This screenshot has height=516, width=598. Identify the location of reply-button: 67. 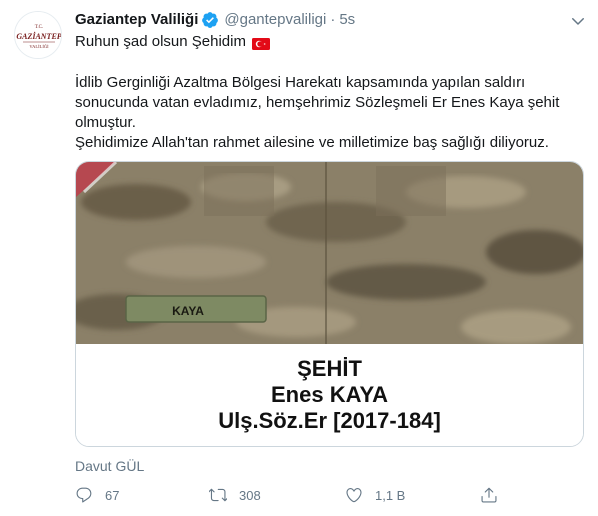
(97, 495).